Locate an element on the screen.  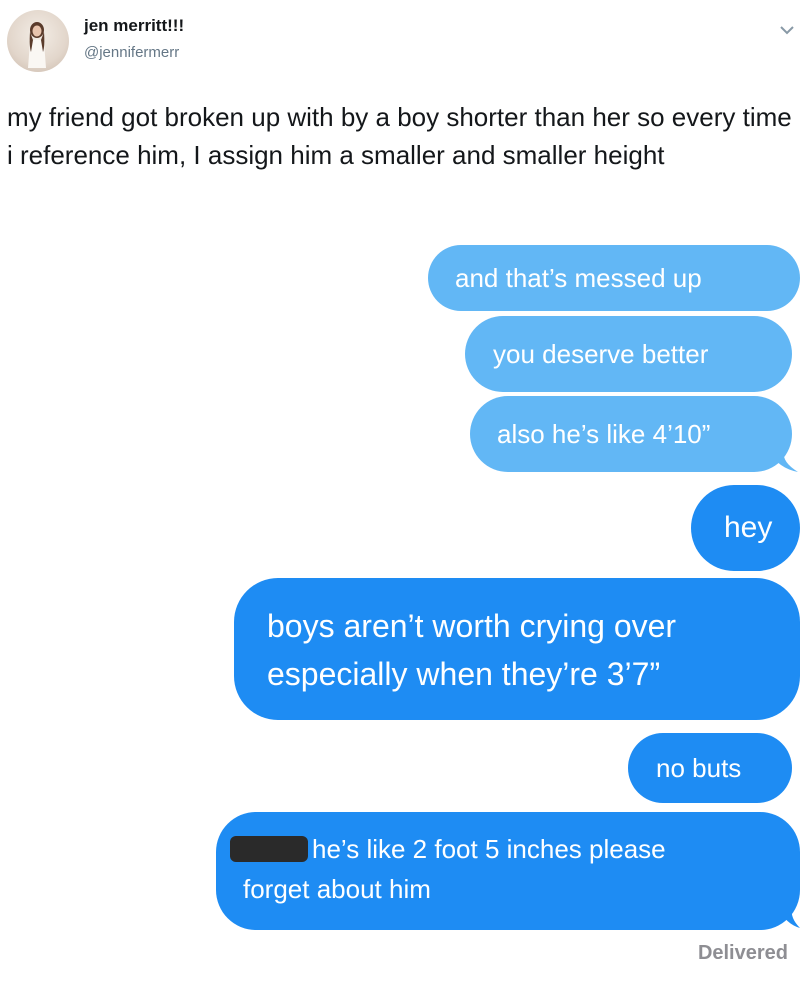
message-line: especially when they’re 3’7” is located at coordinates (464, 674).